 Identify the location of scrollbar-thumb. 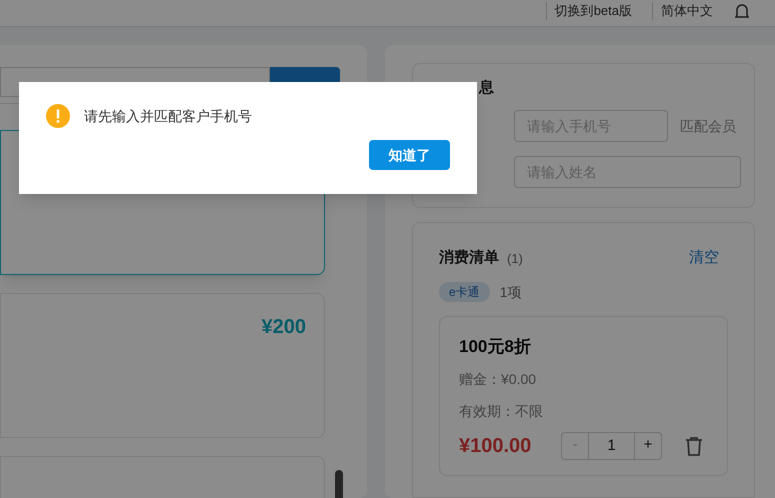
(339, 484).